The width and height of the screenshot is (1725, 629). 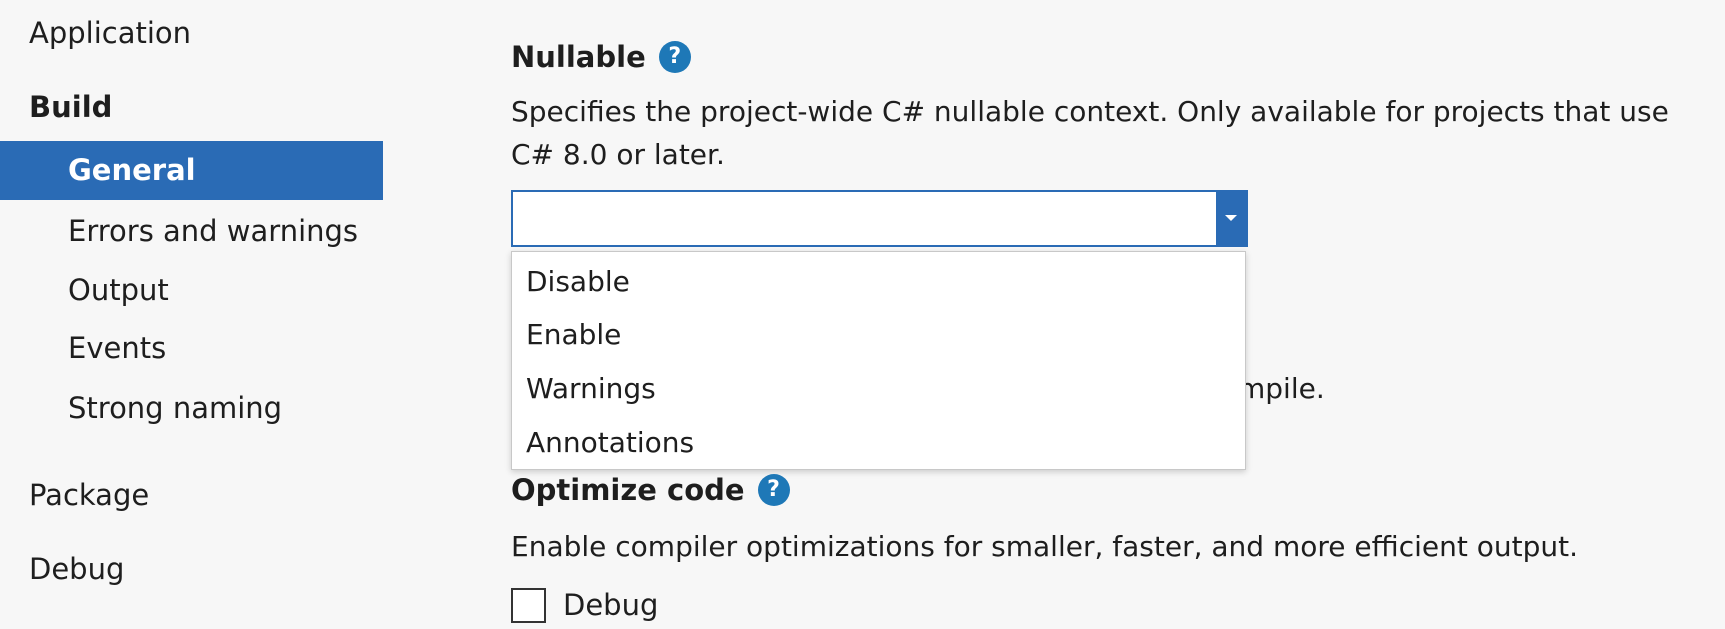 I want to click on optimize-debug-checkbox, so click(x=528, y=605).